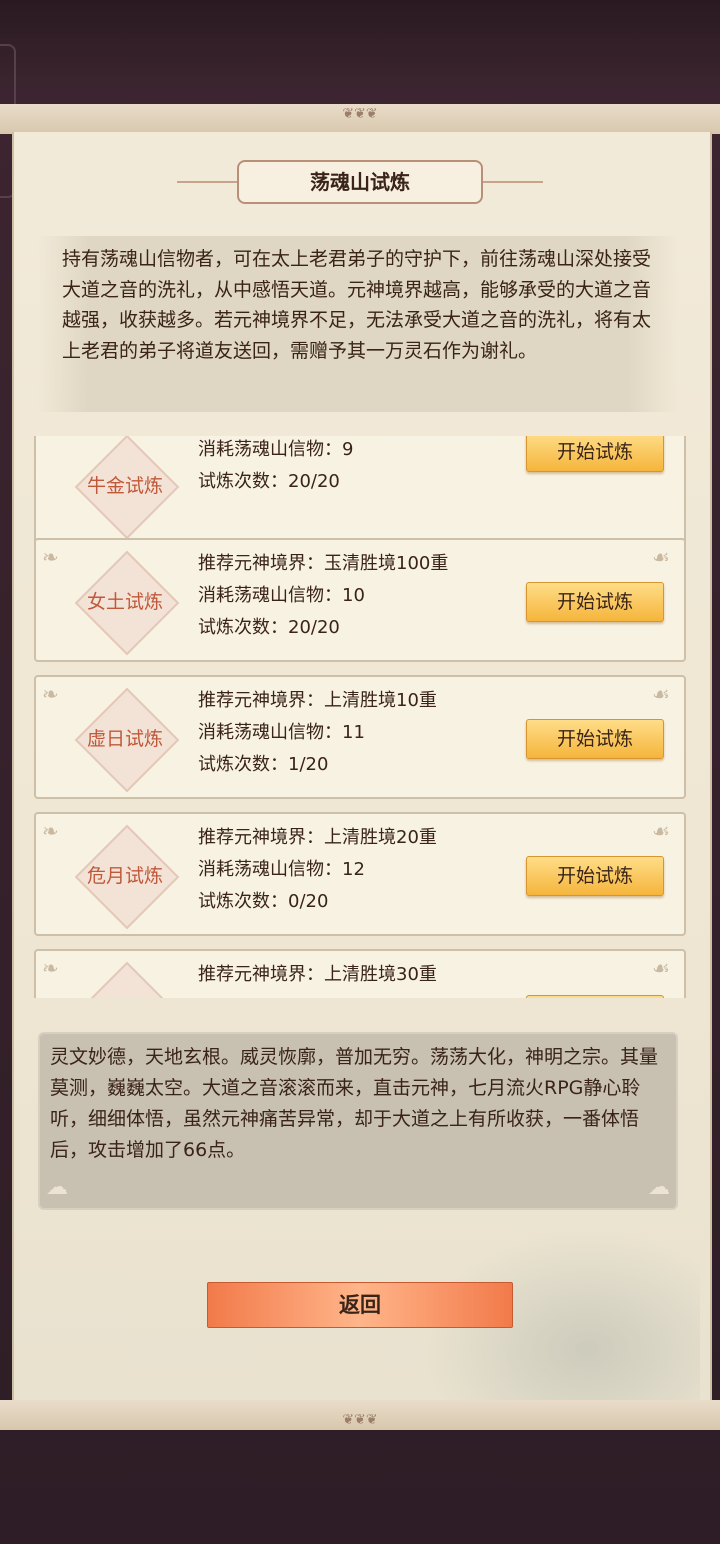  What do you see at coordinates (595, 996) in the screenshot?
I see `start-trial-button` at bounding box center [595, 996].